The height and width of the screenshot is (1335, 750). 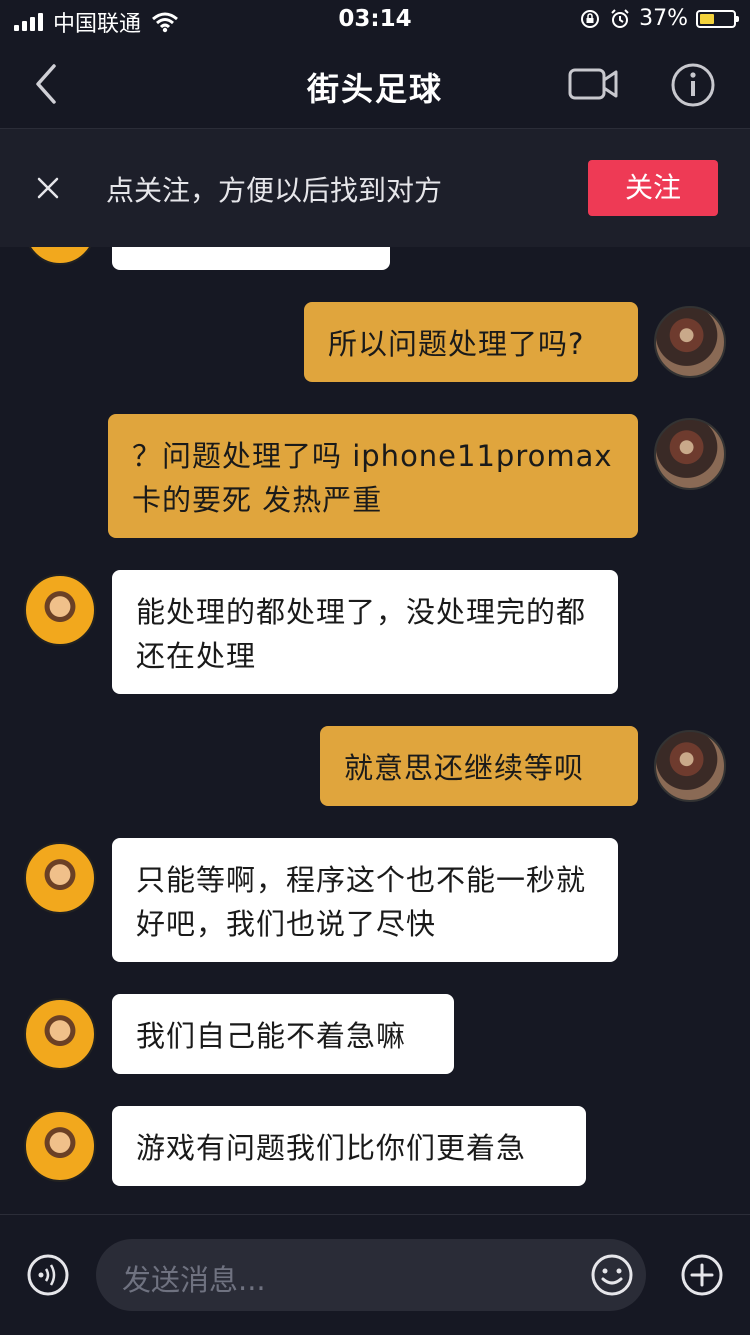 I want to click on battery-percent: 37%, so click(x=663, y=18).